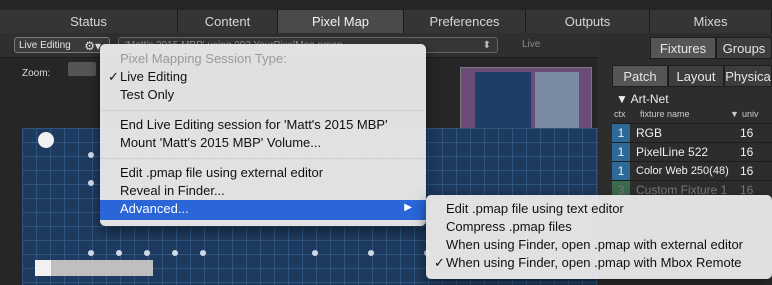 Image resolution: width=772 pixels, height=285 pixels. Describe the element at coordinates (531, 44) in the screenshot. I see `live-status-label: Live` at that location.